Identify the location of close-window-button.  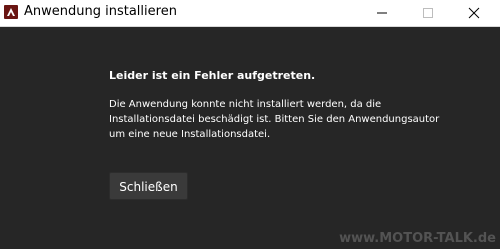
(475, 13).